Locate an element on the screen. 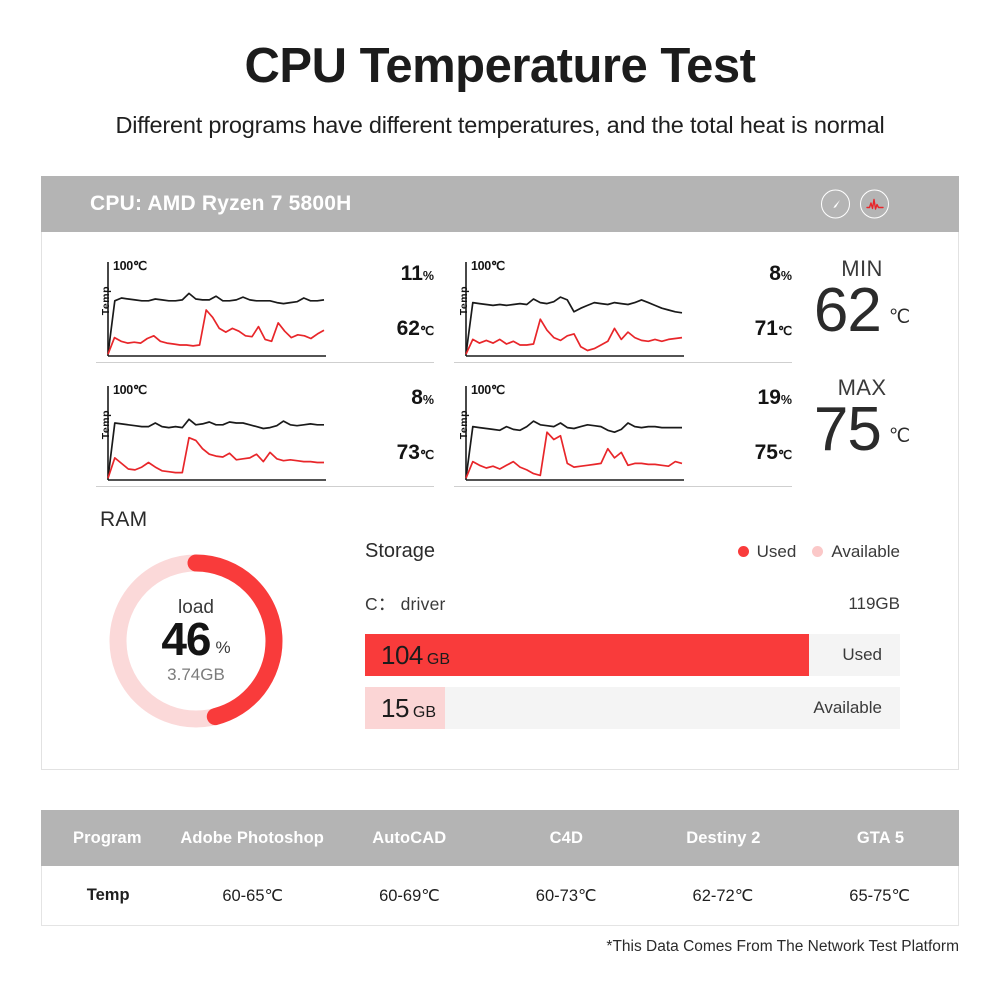 The height and width of the screenshot is (1000, 1000). table-cell: 65-75℃ is located at coordinates (879, 895).